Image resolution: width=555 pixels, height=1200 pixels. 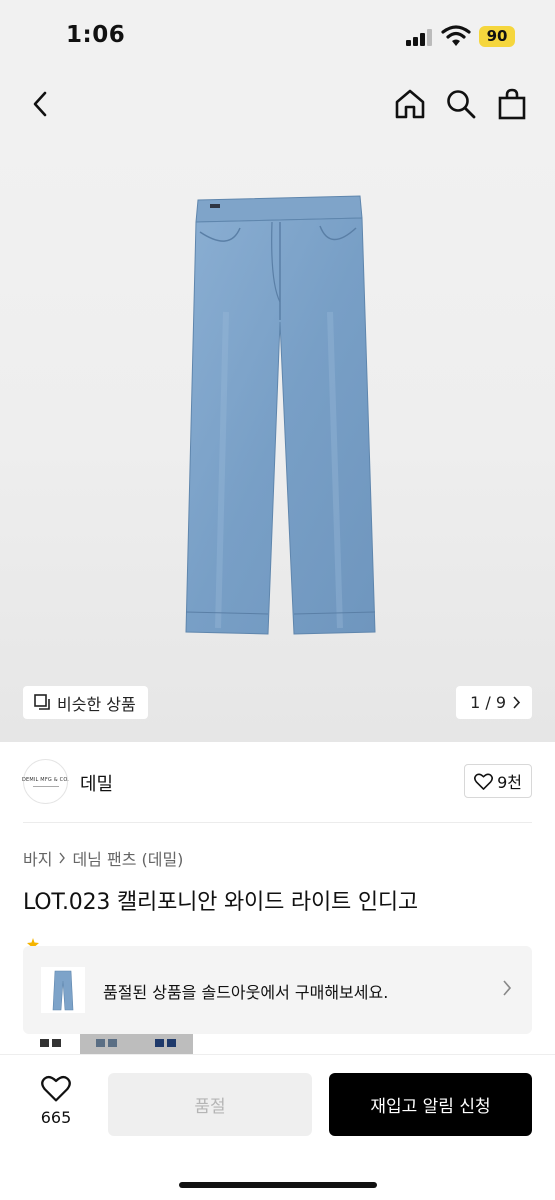 I want to click on brand-logo: DEMIL MFG & CO., so click(x=45, y=781).